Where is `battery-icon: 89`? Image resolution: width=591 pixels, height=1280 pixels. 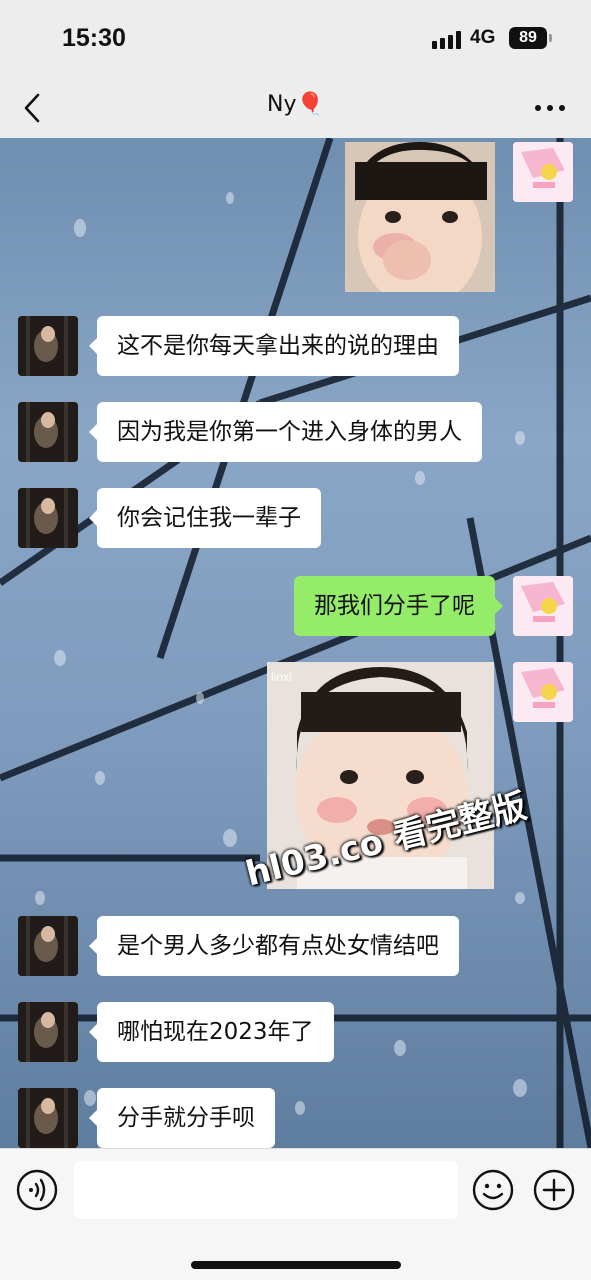 battery-icon: 89 is located at coordinates (528, 38).